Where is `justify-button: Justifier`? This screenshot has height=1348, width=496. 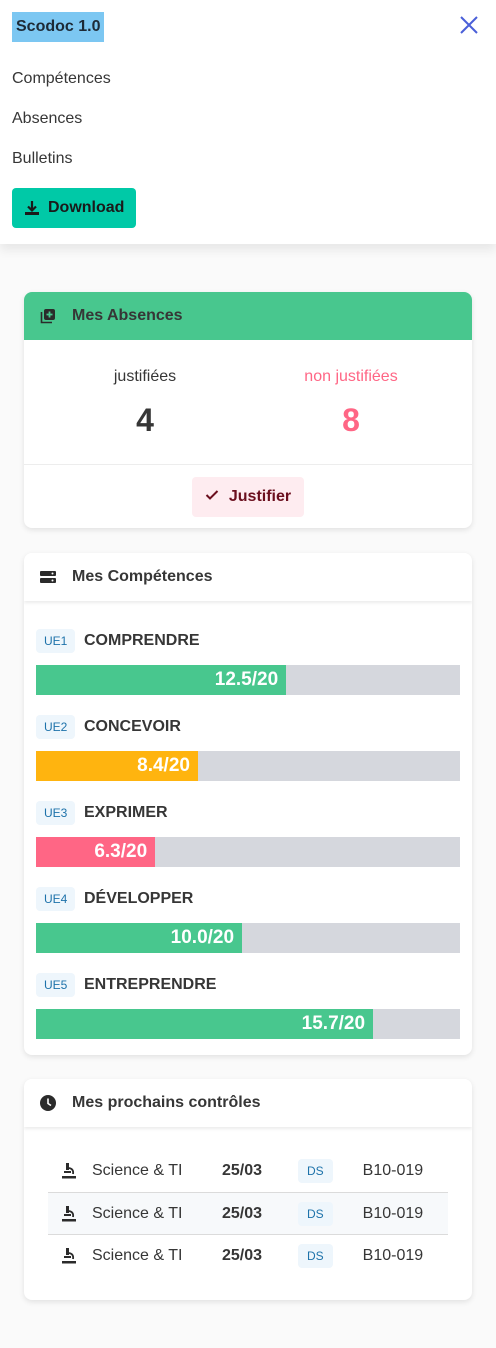
justify-button: Justifier is located at coordinates (248, 497).